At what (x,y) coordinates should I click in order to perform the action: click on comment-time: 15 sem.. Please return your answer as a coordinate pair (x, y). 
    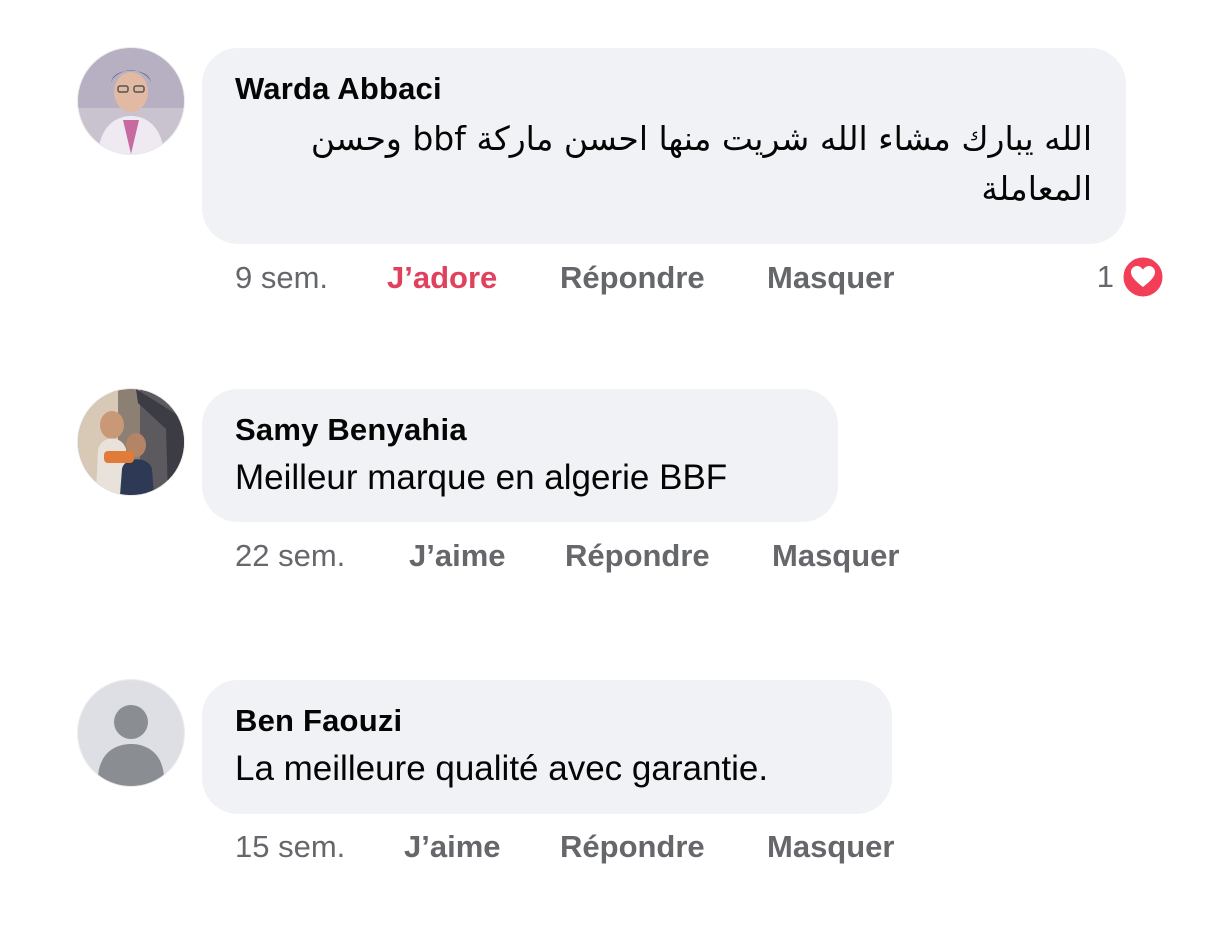
    Looking at the image, I should click on (319, 847).